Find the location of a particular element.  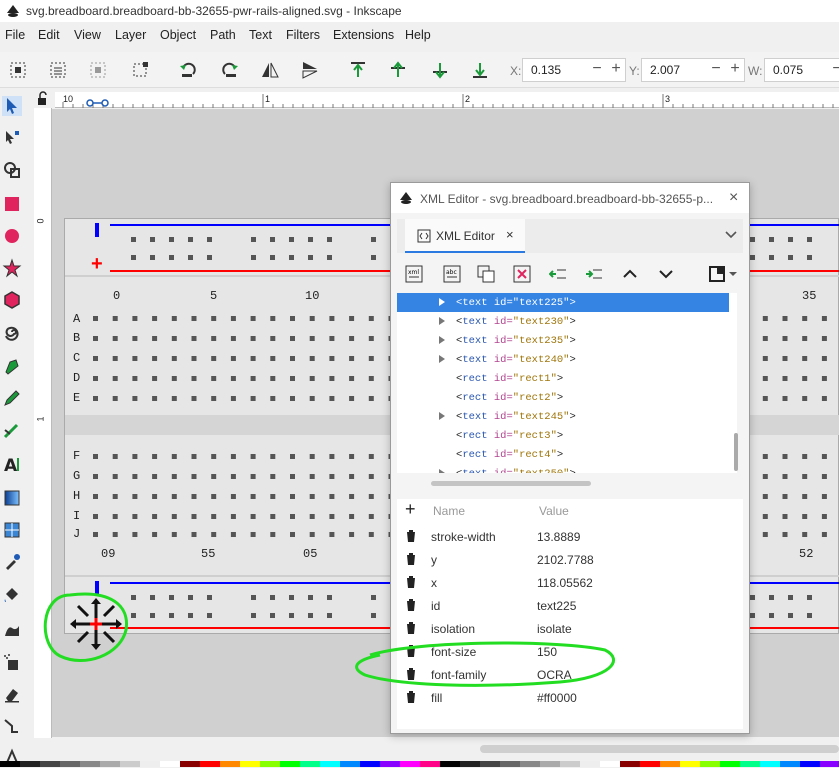

attr-value: #ff0000 is located at coordinates (557, 698).